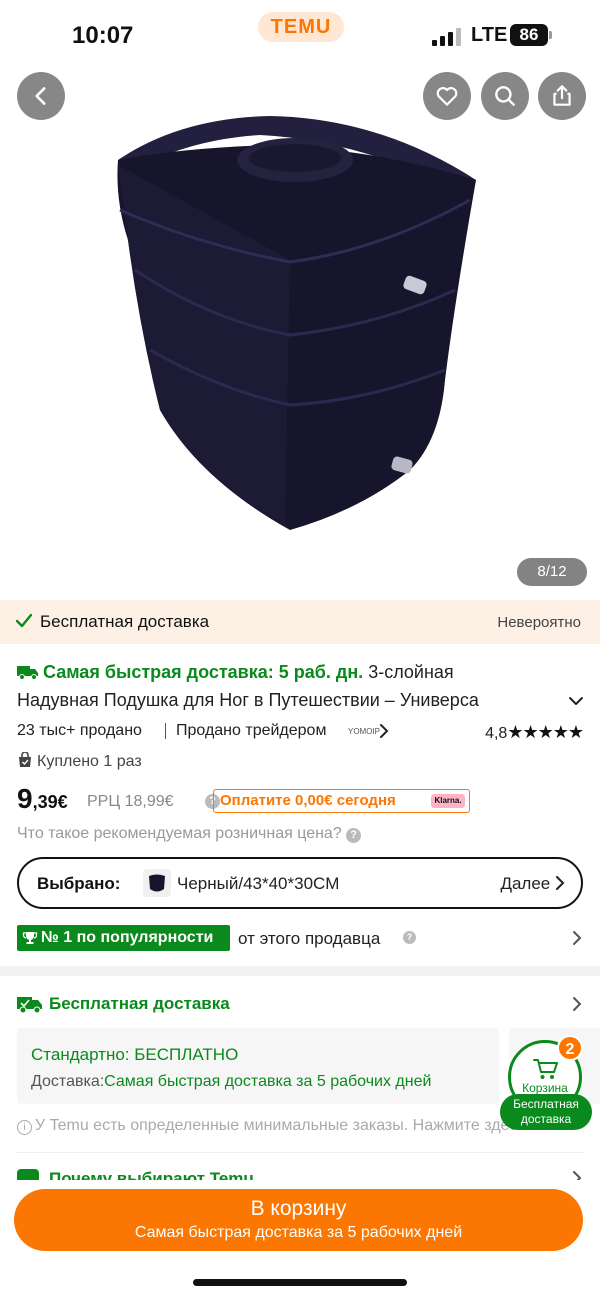 The height and width of the screenshot is (1297, 600). Describe the element at coordinates (68, 1081) in the screenshot. I see `delivery-prefix: Доставка:` at that location.